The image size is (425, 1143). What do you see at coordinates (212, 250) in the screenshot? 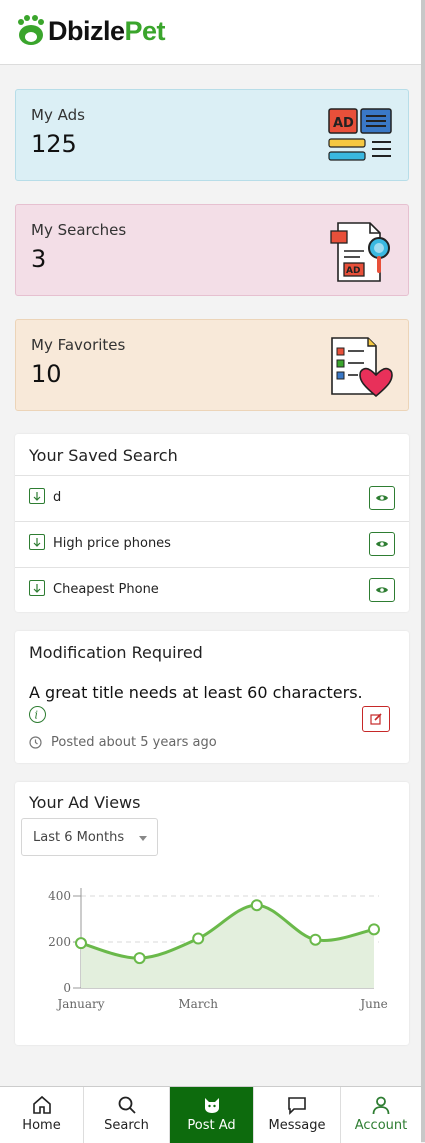
I see `my-searches-card: My Searches 3 AD` at bounding box center [212, 250].